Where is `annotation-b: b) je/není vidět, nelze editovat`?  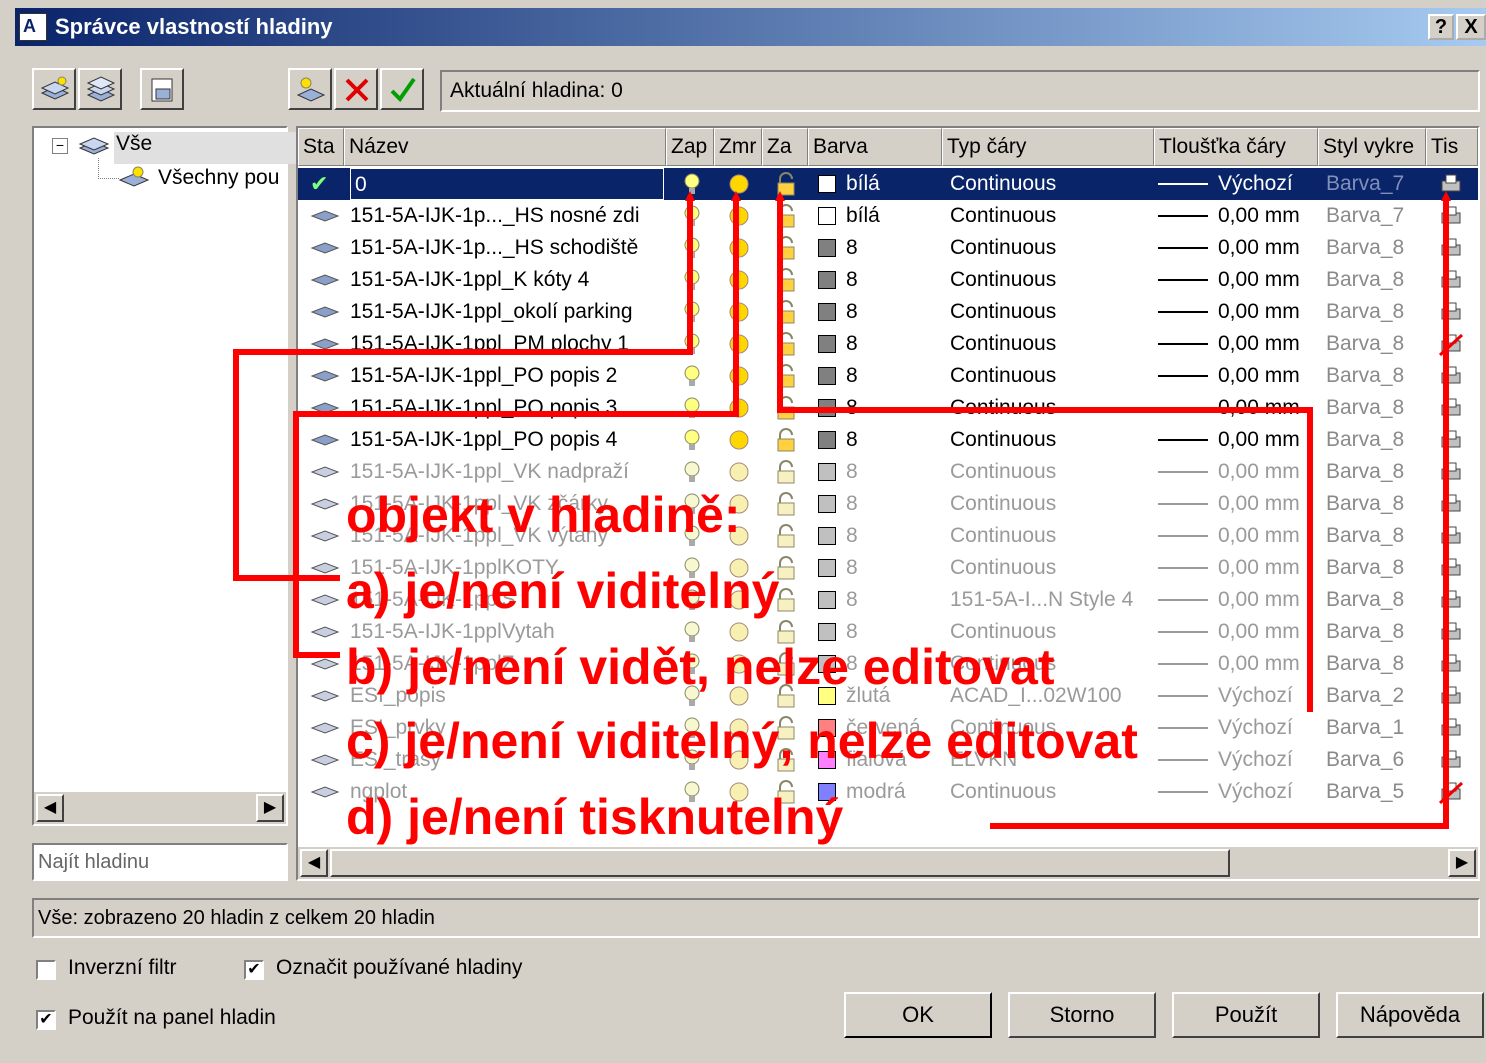 annotation-b: b) je/není vidět, nelze editovat is located at coordinates (700, 667).